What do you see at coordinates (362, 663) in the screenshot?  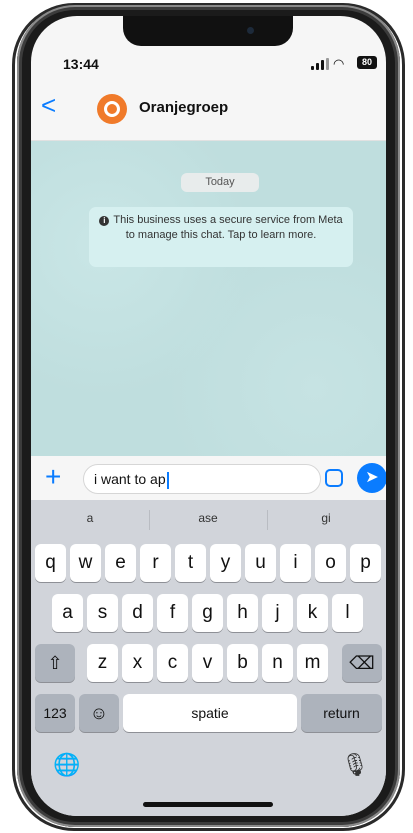 I see `delete-key: ⌫` at bounding box center [362, 663].